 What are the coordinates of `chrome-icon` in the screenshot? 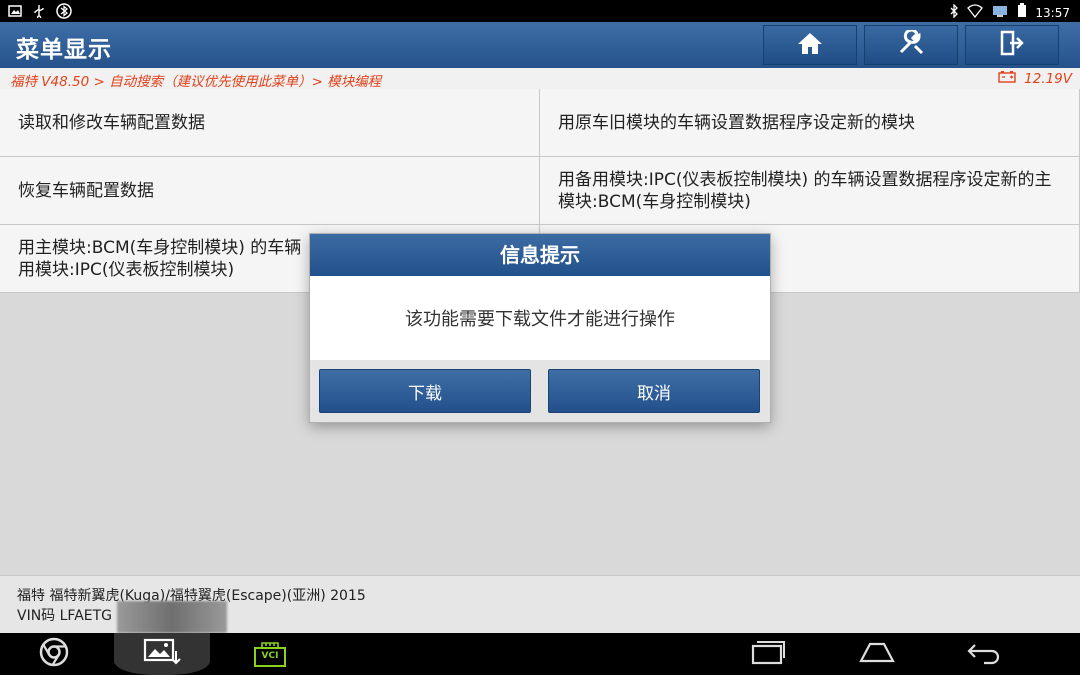 It's located at (54, 654).